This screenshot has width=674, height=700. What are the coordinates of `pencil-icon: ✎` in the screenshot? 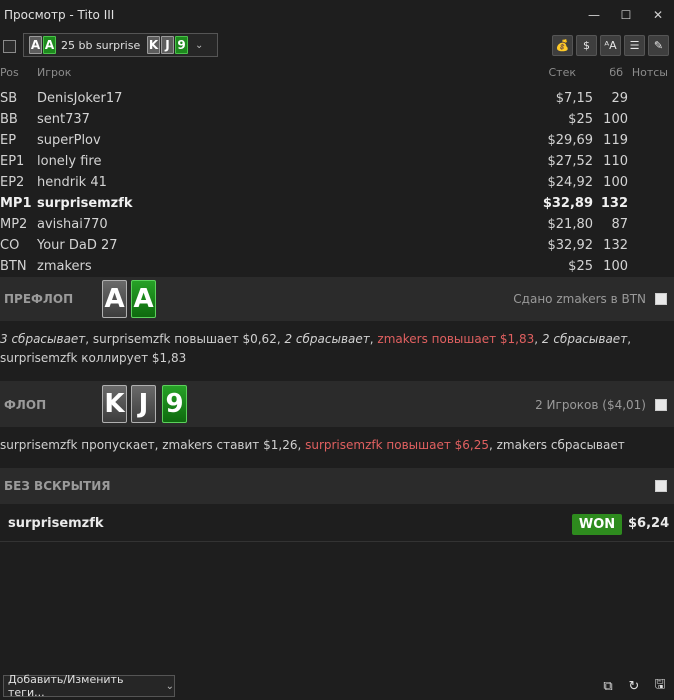 It's located at (658, 45).